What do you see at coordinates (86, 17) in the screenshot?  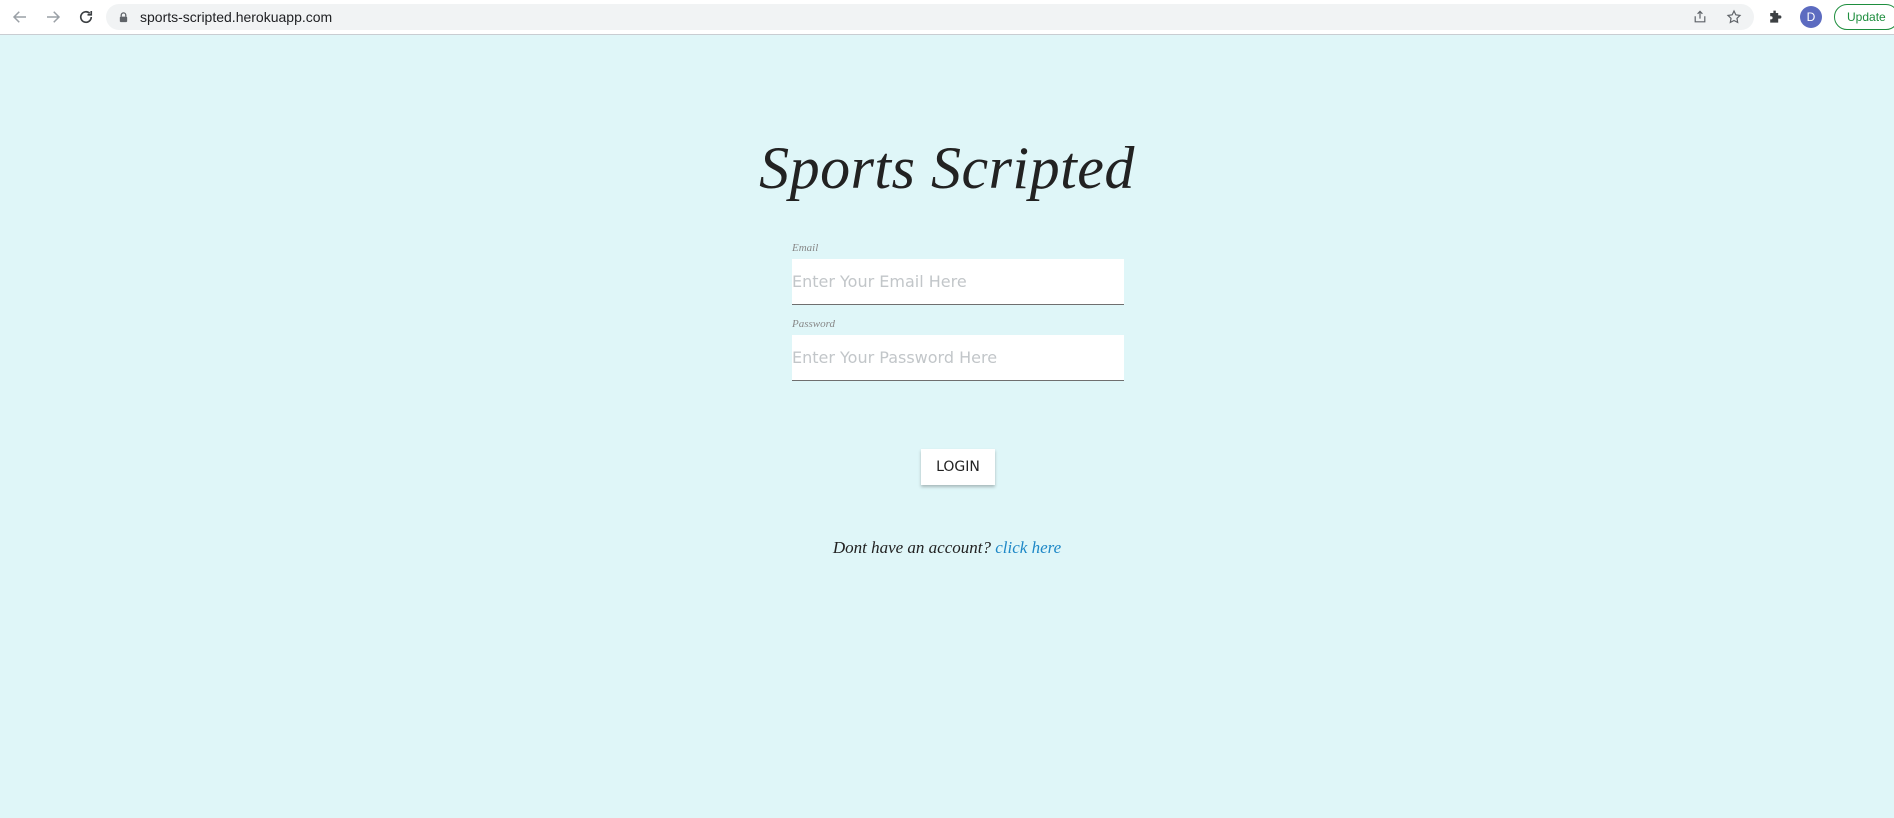 I see `reload-icon` at bounding box center [86, 17].